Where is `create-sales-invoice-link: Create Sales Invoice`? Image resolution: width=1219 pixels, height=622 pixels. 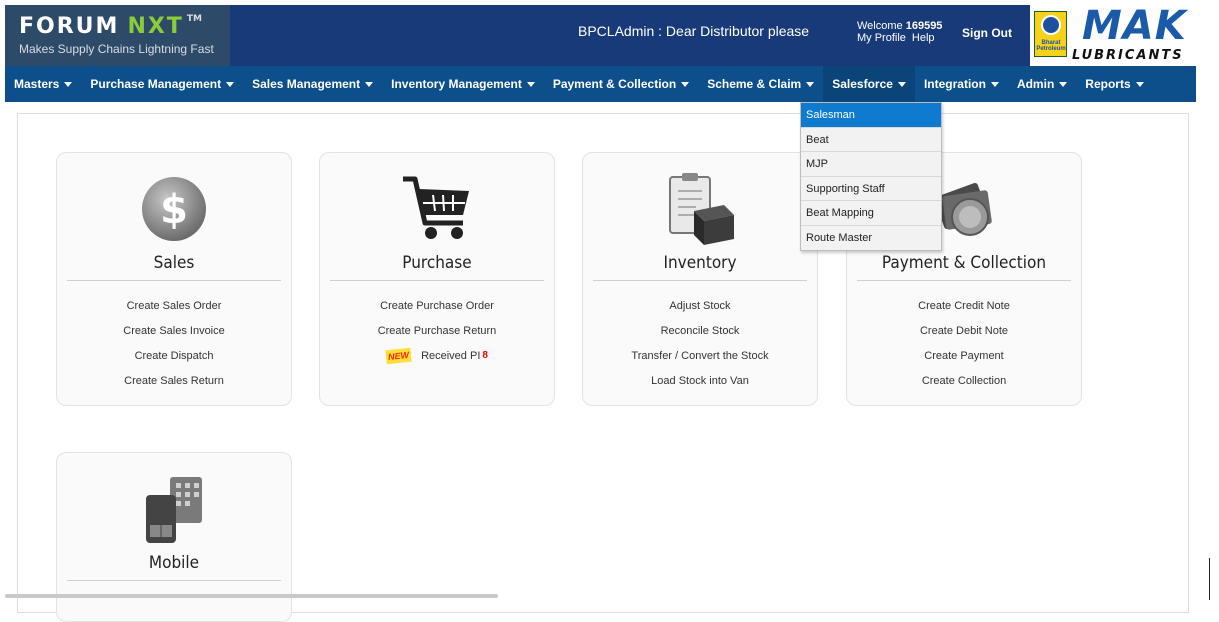
create-sales-invoice-link: Create Sales Invoice is located at coordinates (174, 336).